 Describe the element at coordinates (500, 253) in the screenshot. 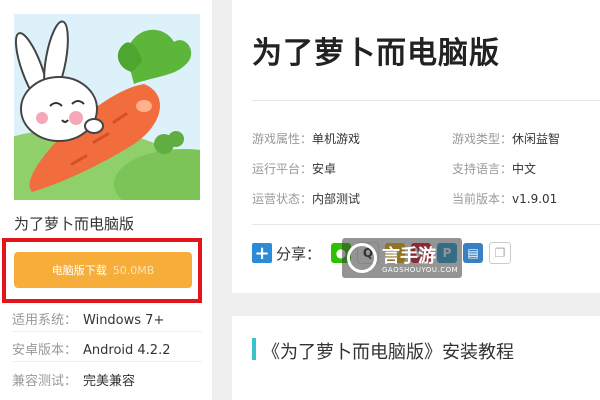

I see `copy-icon: ❐` at that location.